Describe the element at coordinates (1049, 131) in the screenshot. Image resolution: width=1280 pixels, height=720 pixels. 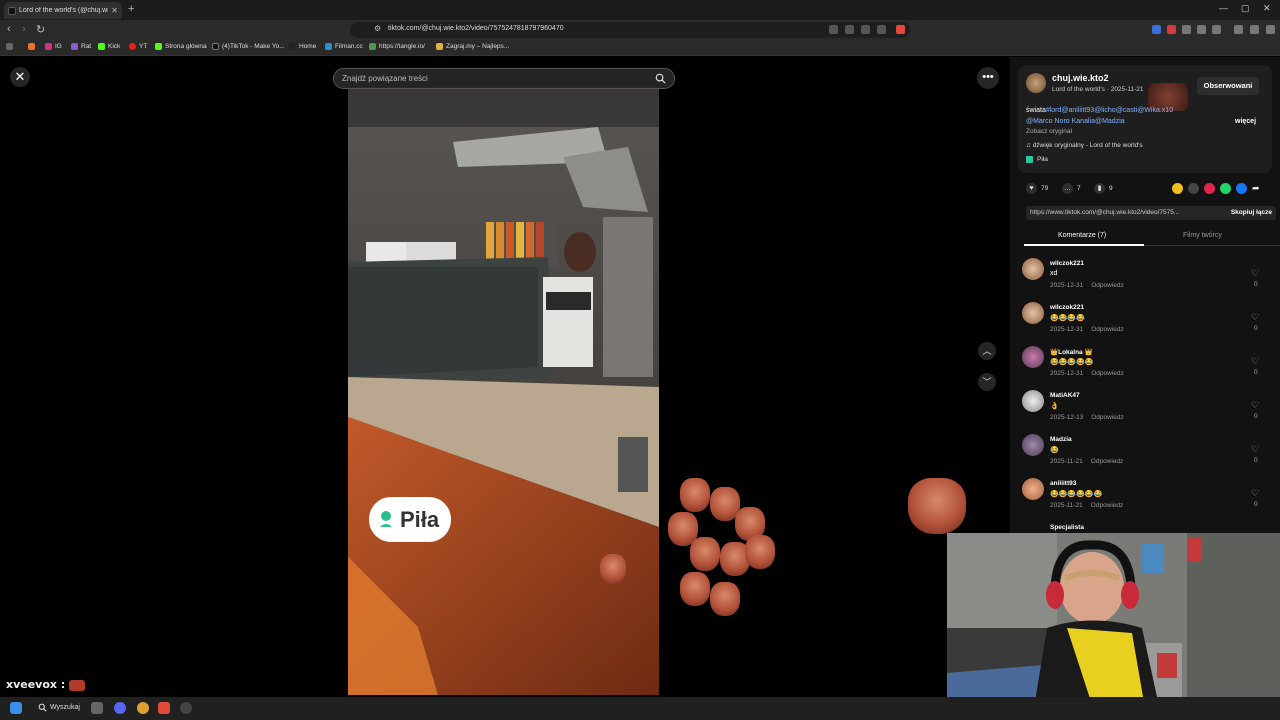
I see `see-original-link: Zobacz oryginał` at that location.